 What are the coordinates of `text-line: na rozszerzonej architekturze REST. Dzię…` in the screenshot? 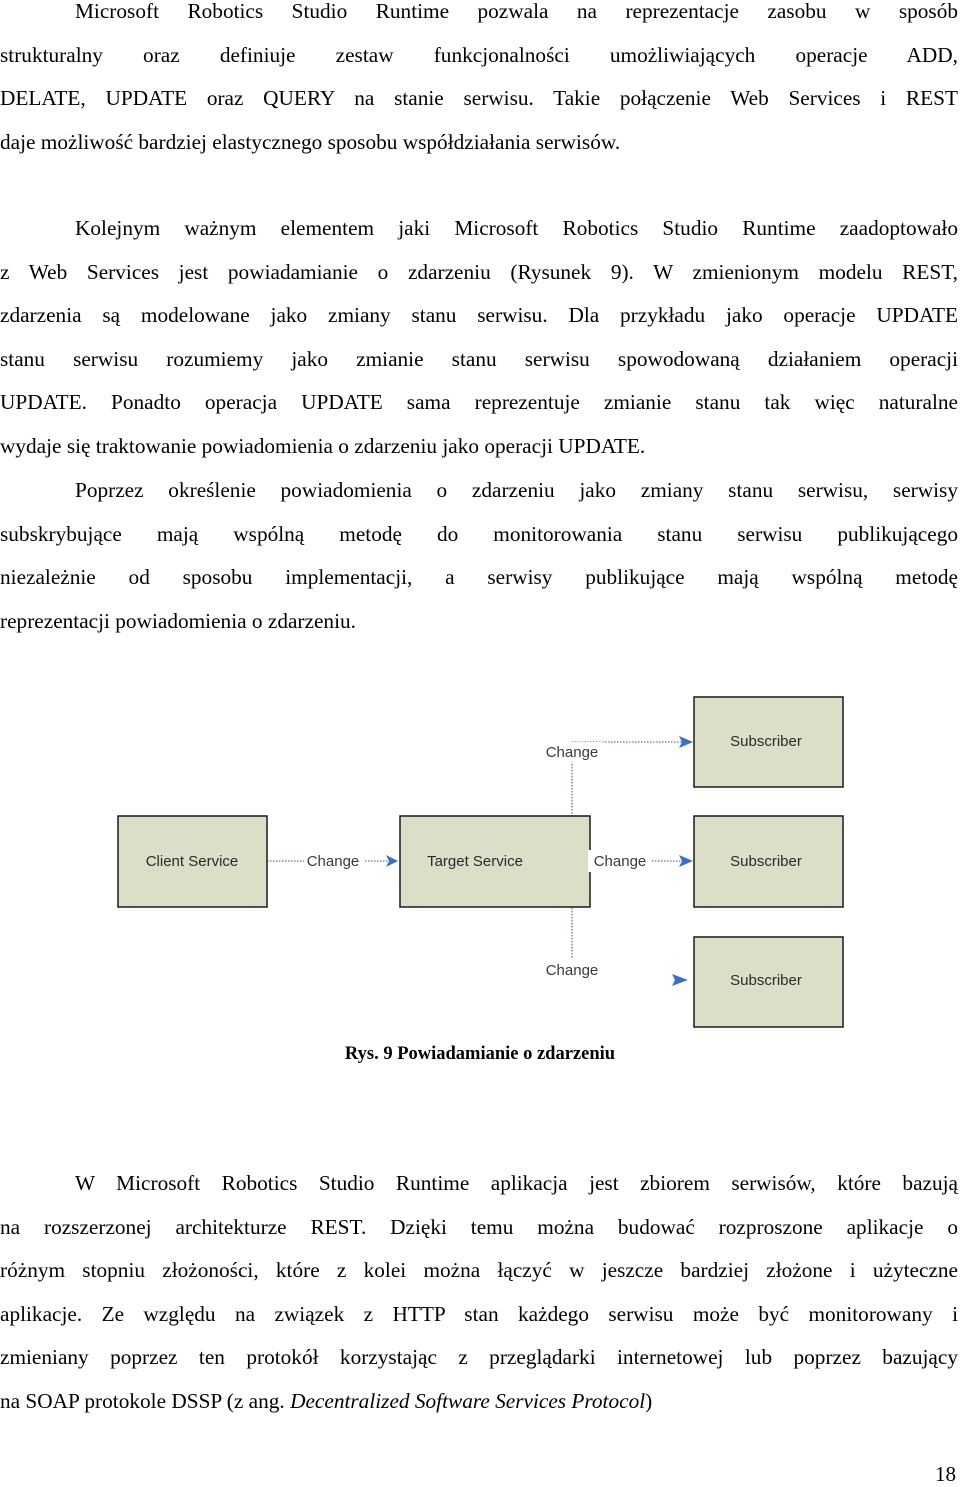 It's located at (479, 1226).